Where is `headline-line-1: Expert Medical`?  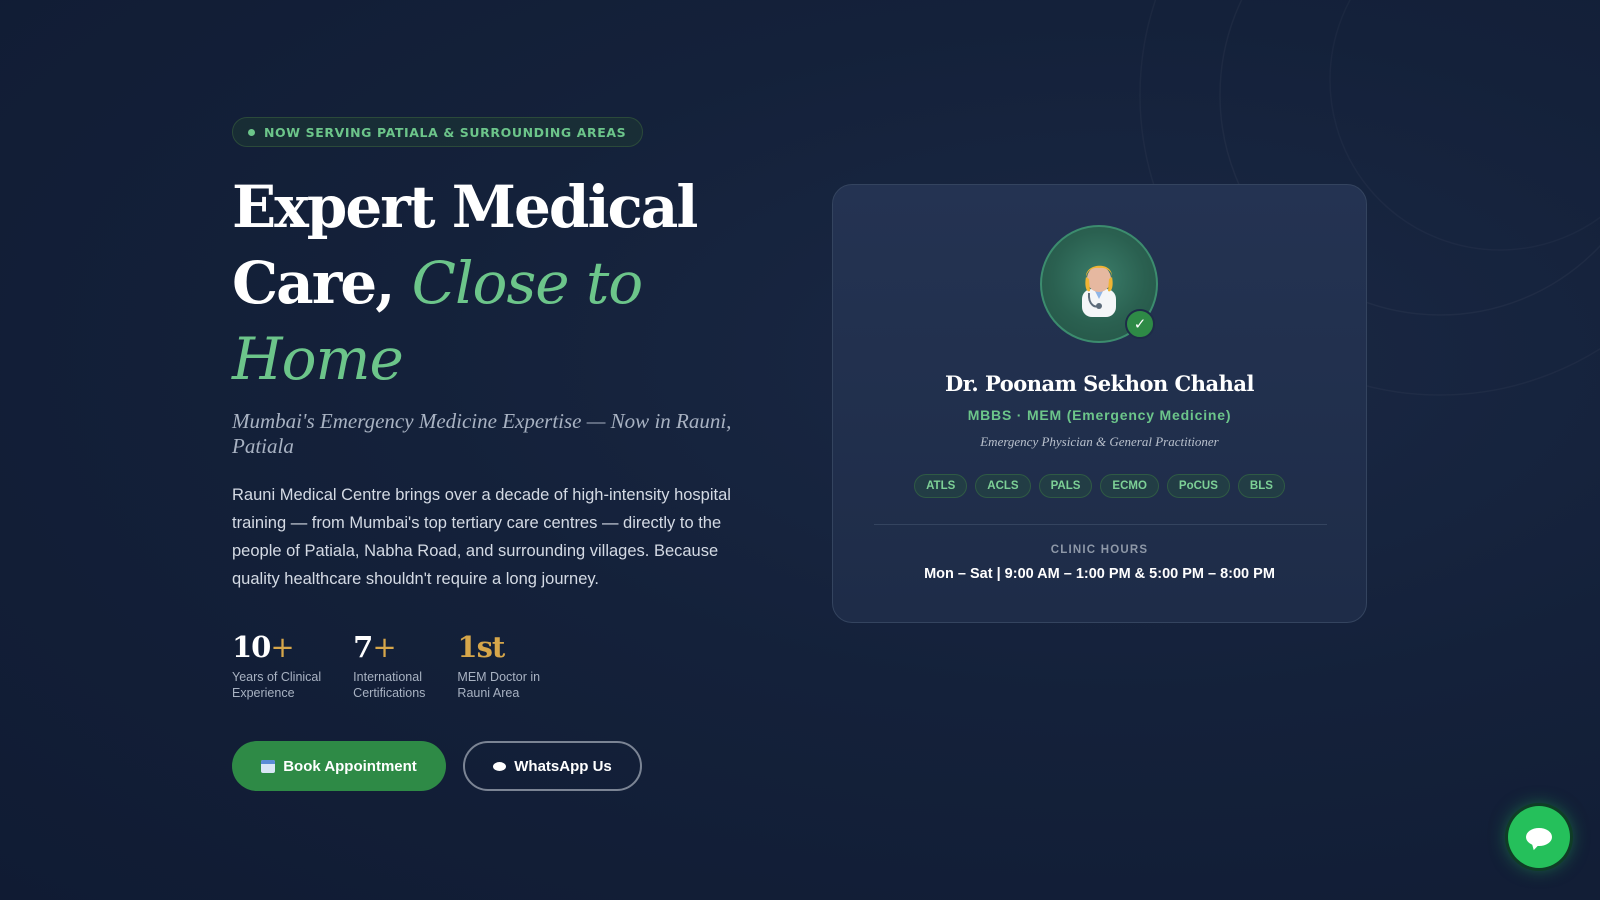 headline-line-1: Expert Medical is located at coordinates (465, 207).